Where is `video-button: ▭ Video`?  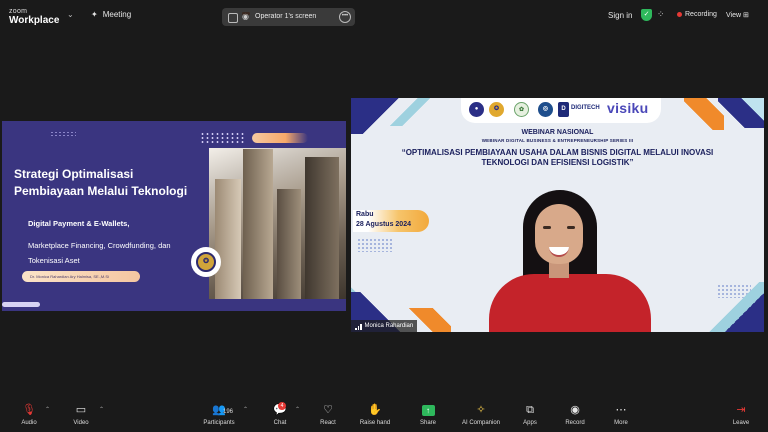
video-button: ▭ Video is located at coordinates (81, 414).